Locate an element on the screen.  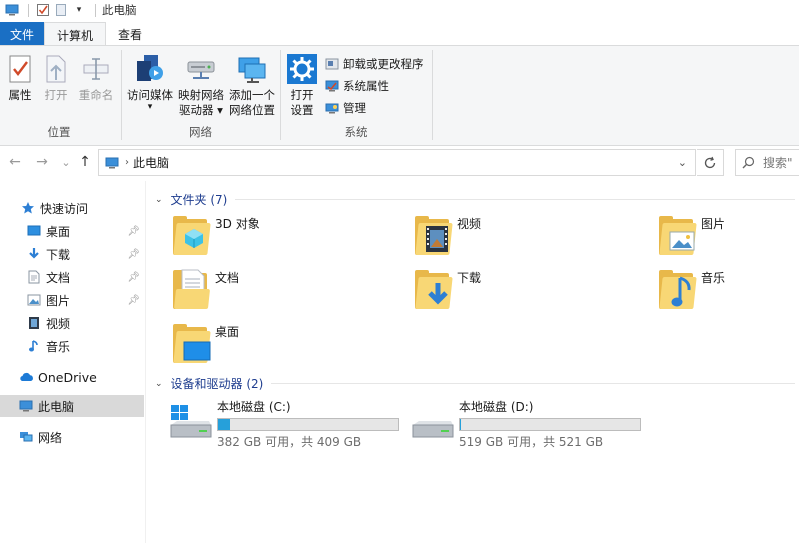
breadcrumb: 此电脑 is located at coordinates (151, 162).